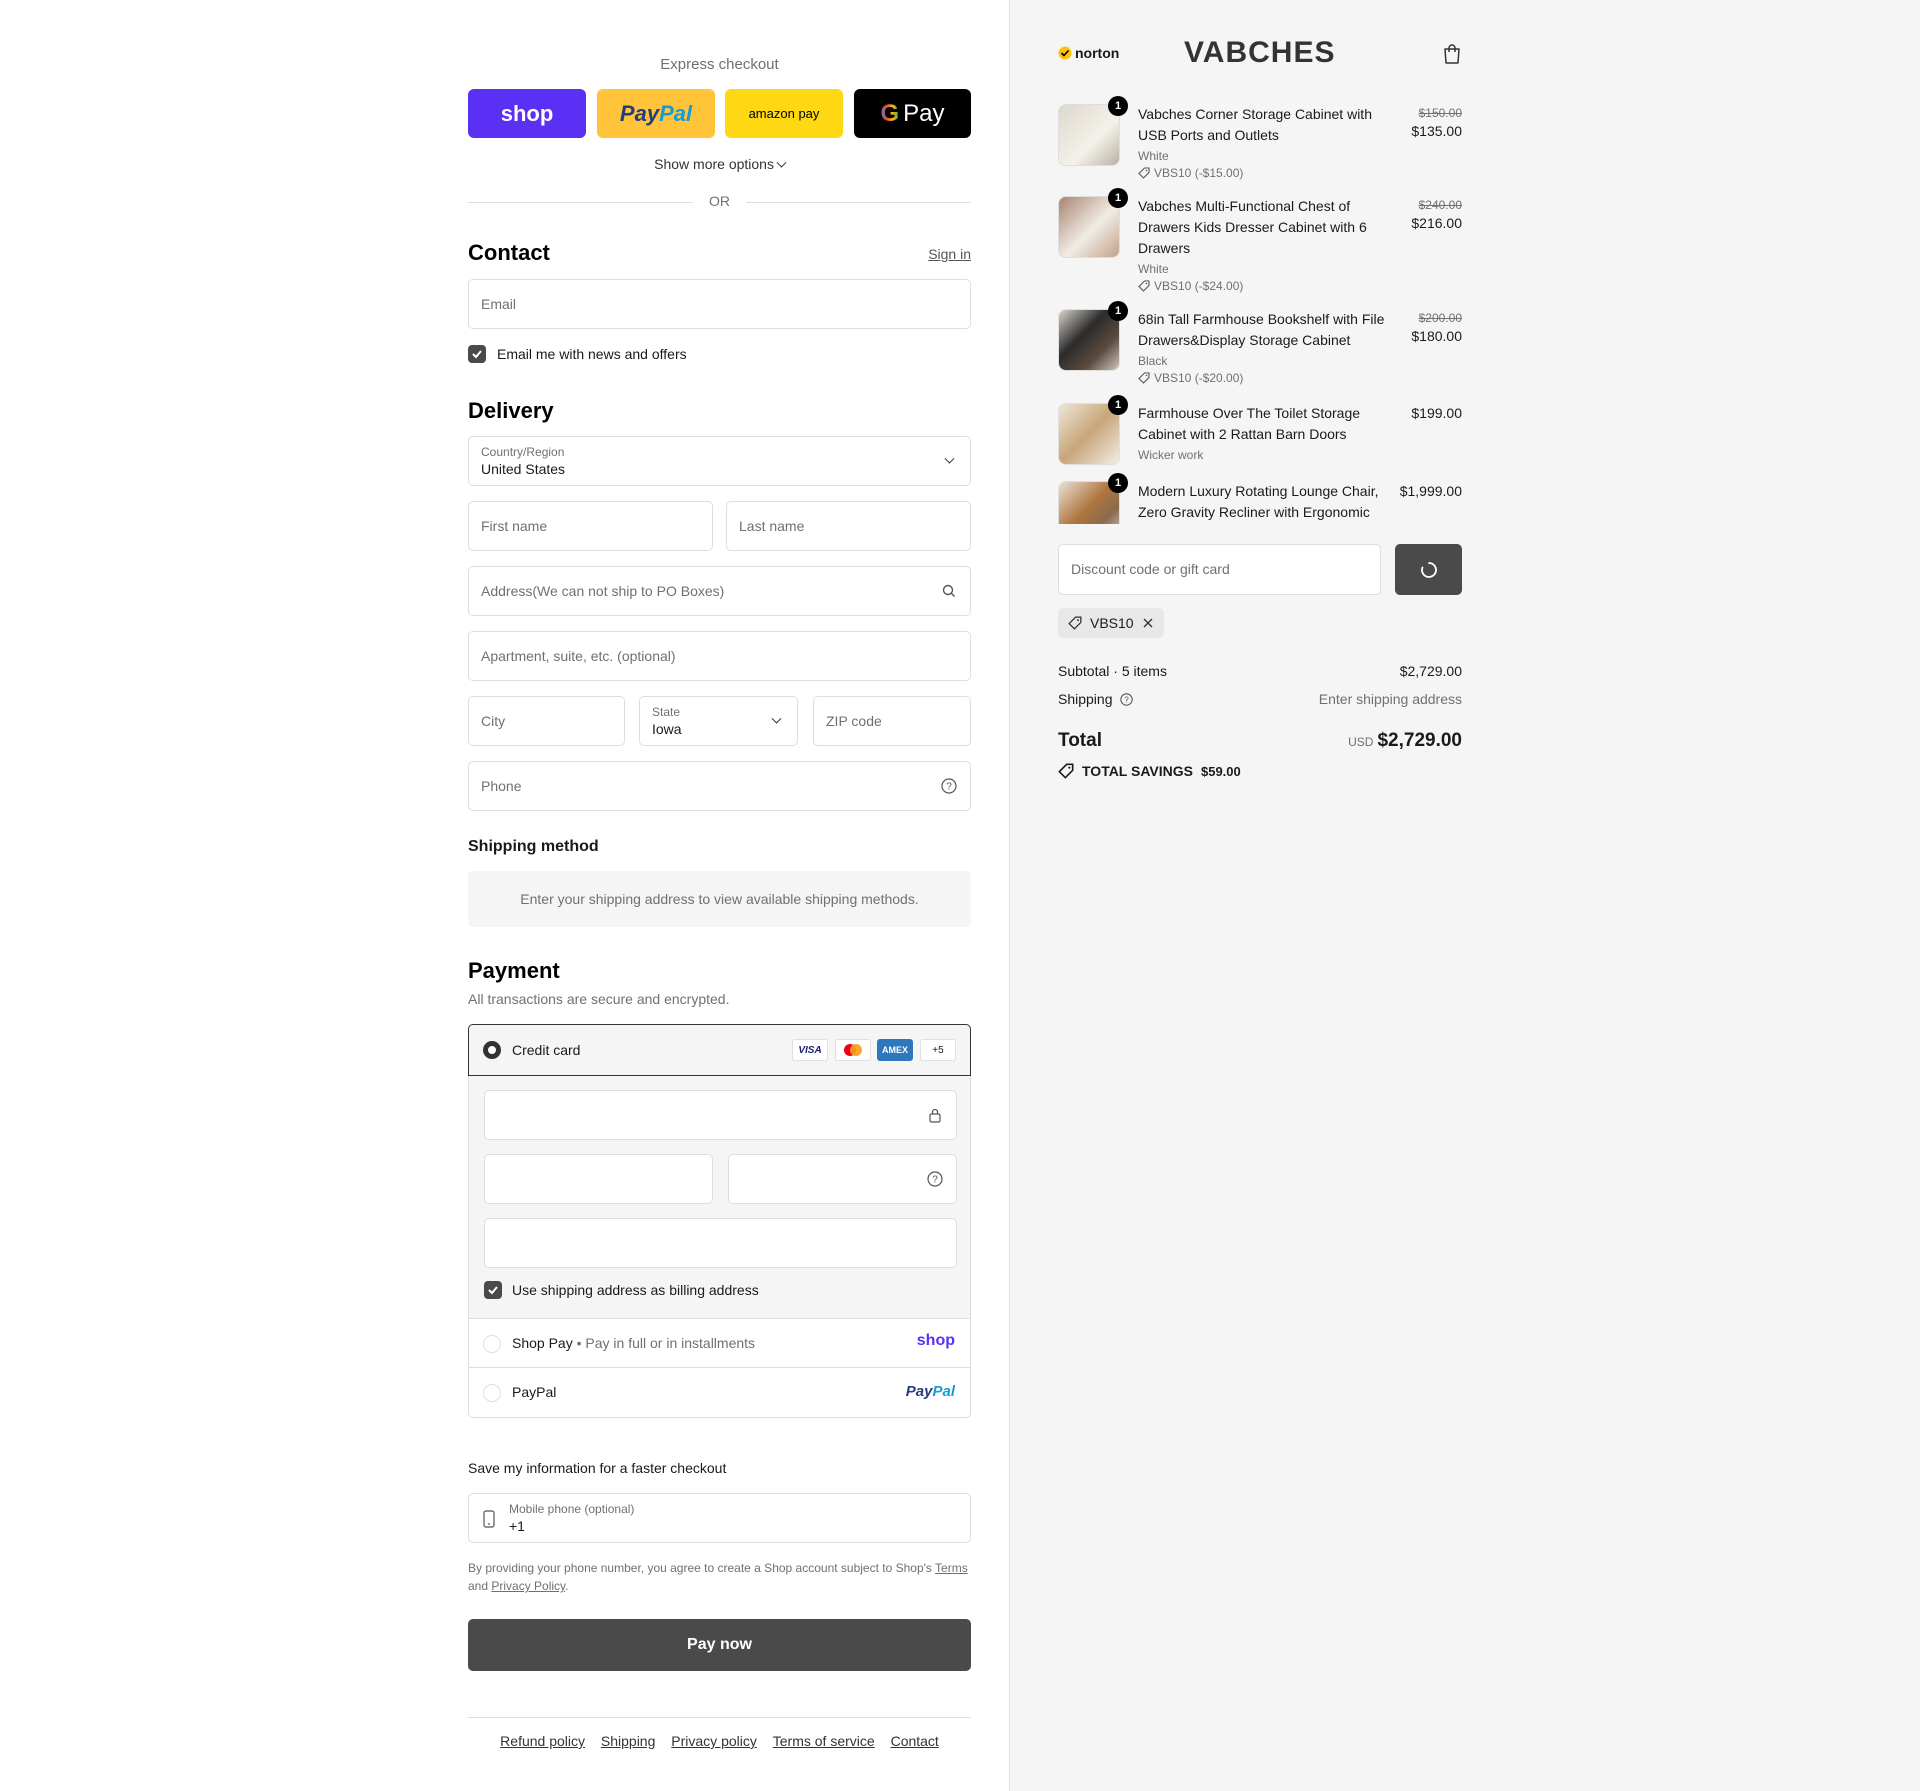  Describe the element at coordinates (528, 1586) in the screenshot. I see `privacy-policy-link: Privacy Policy` at that location.